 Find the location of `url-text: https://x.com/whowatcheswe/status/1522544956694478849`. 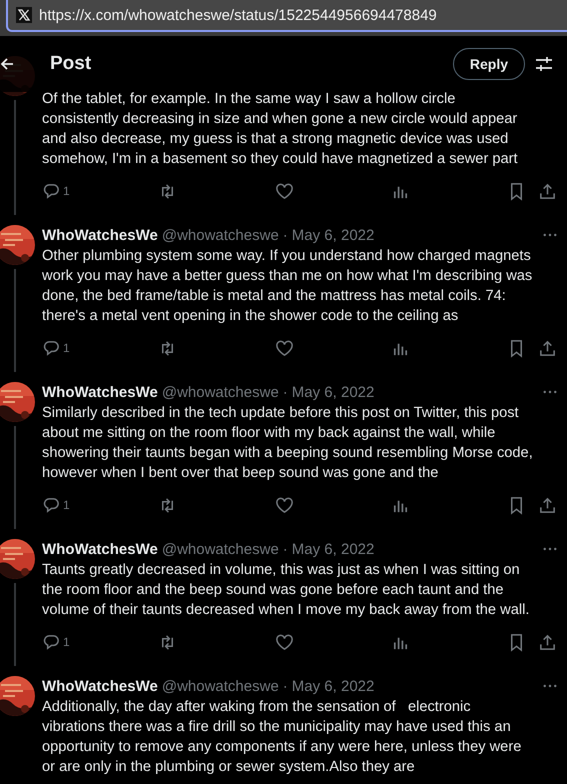

url-text: https://x.com/whowatcheswe/status/1522544956694478849 is located at coordinates (238, 15).